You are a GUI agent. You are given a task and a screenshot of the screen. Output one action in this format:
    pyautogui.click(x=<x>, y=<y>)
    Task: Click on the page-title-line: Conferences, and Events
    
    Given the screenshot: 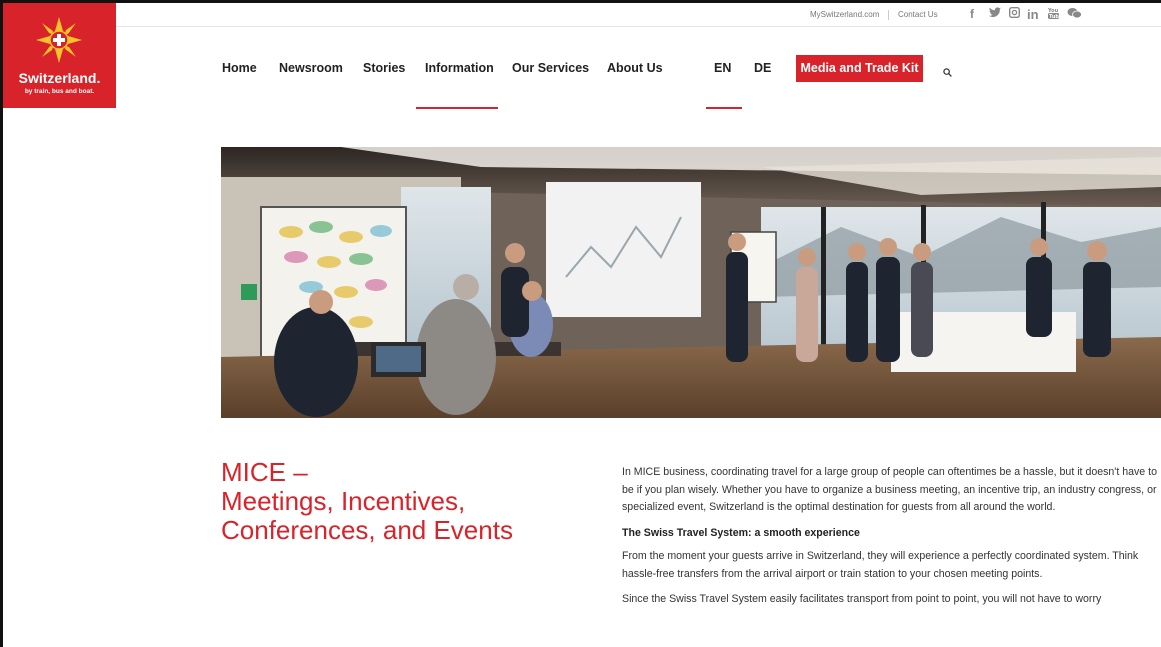 What is the action you would take?
    pyautogui.click(x=367, y=530)
    